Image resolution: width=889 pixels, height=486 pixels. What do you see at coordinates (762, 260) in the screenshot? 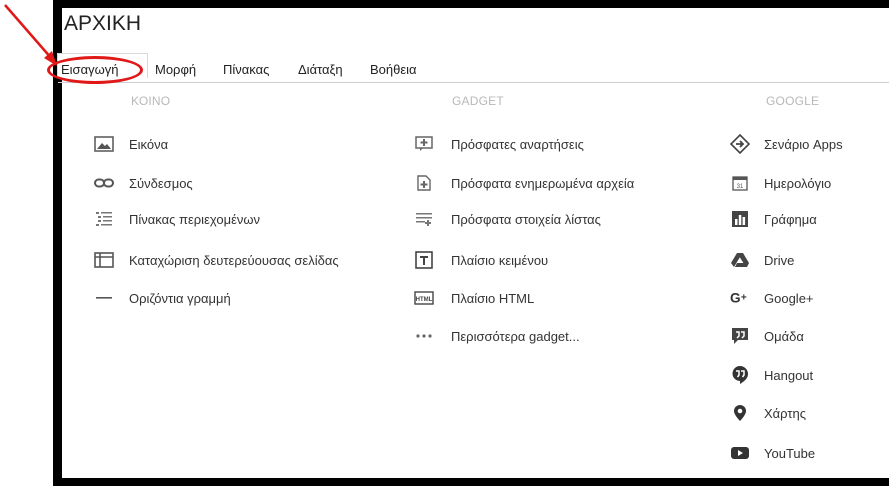
I see `insert-drive: Drive` at bounding box center [762, 260].